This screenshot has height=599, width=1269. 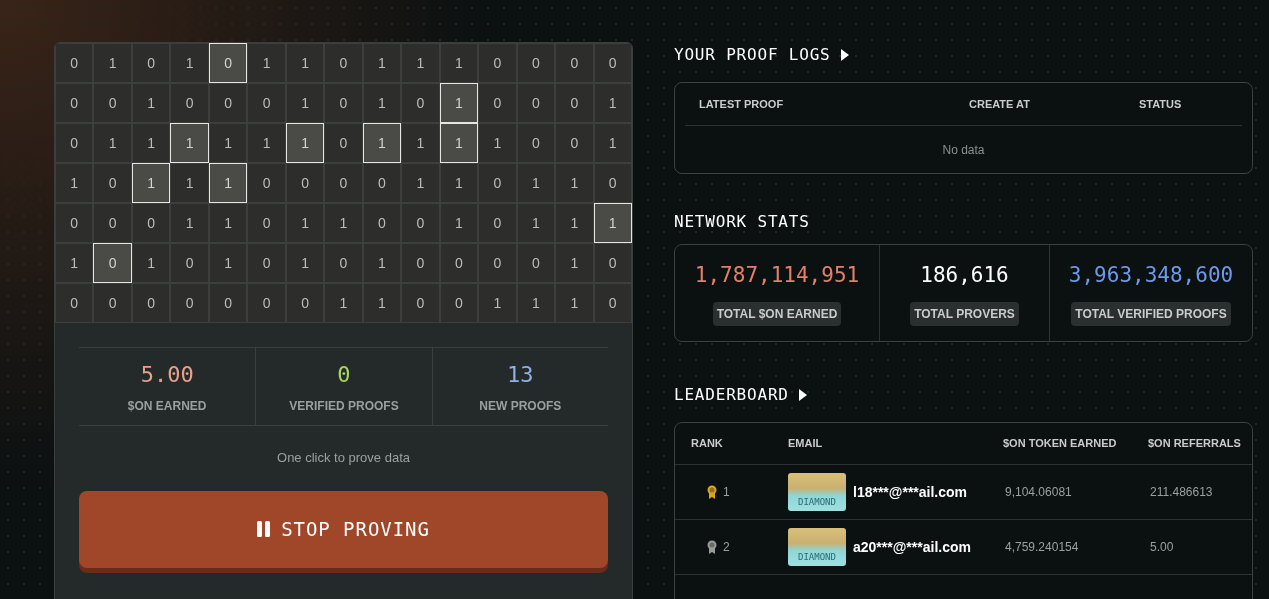 I want to click on hint-text: One click to prove data, so click(x=343, y=458).